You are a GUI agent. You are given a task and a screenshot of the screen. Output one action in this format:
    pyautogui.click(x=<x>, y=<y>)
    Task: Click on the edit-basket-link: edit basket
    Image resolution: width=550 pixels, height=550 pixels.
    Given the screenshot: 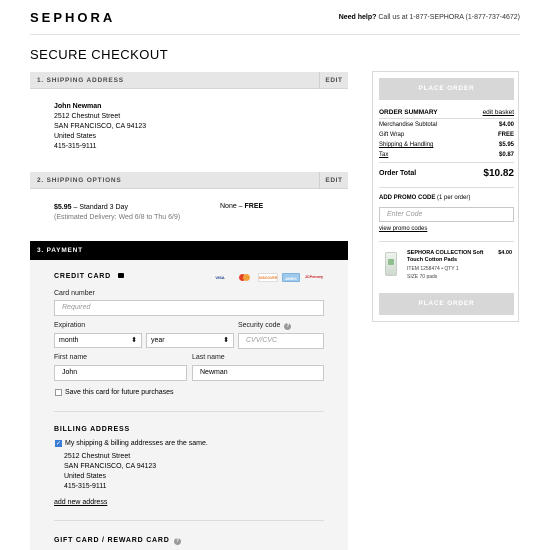 What is the action you would take?
    pyautogui.click(x=498, y=112)
    